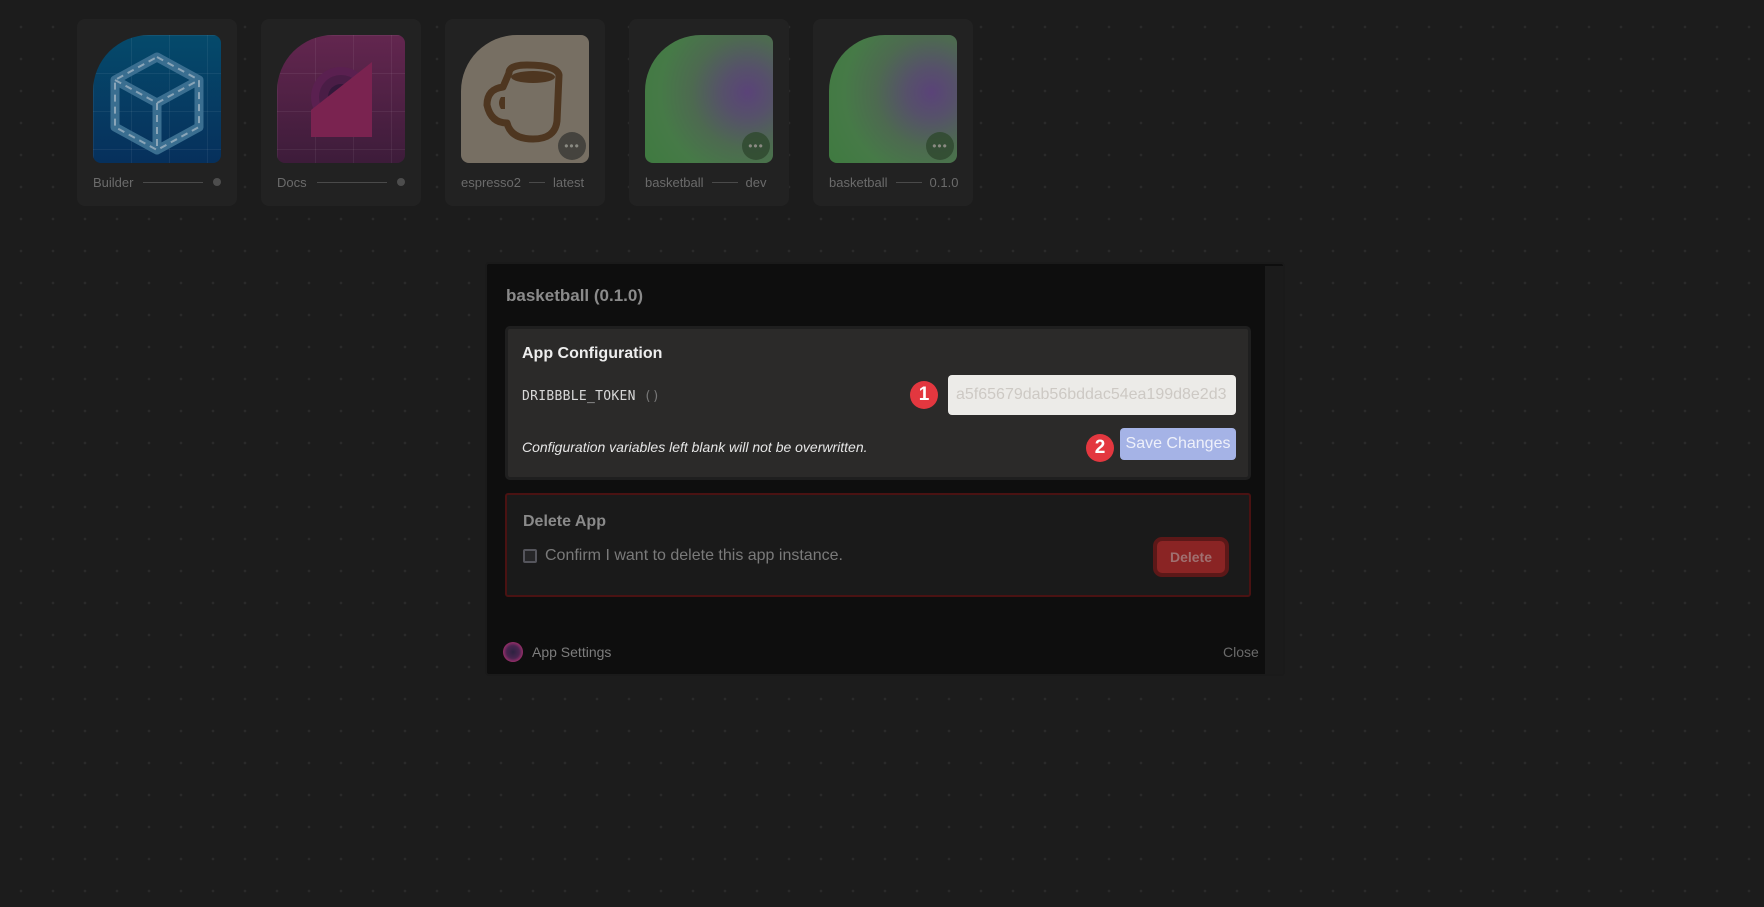 This screenshot has height=907, width=1764. What do you see at coordinates (894, 182) in the screenshot?
I see `app-tile-label: basketball 0.1.0` at bounding box center [894, 182].